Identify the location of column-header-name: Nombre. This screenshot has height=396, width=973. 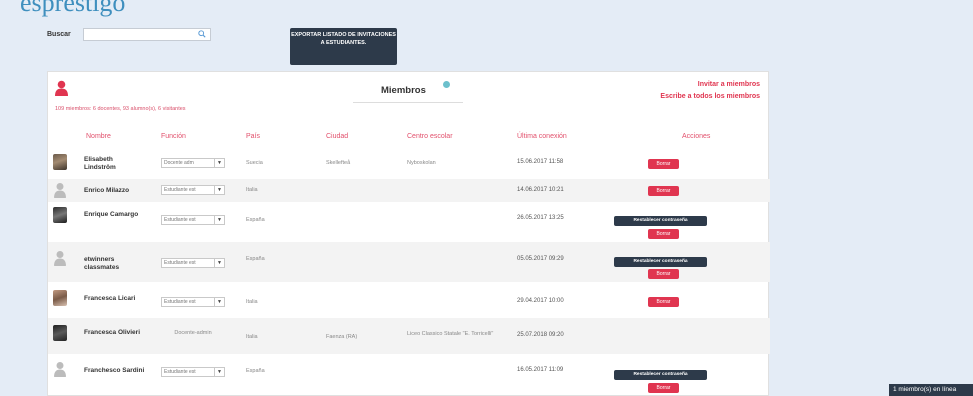
(98, 136).